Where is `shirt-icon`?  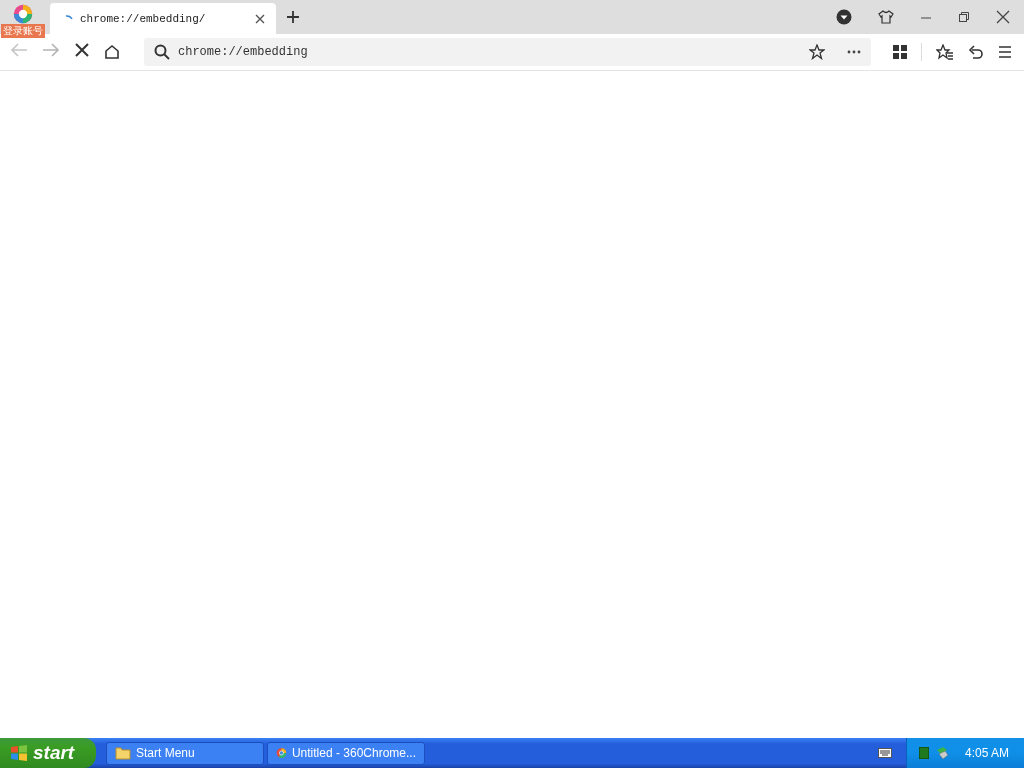
shirt-icon is located at coordinates (886, 17).